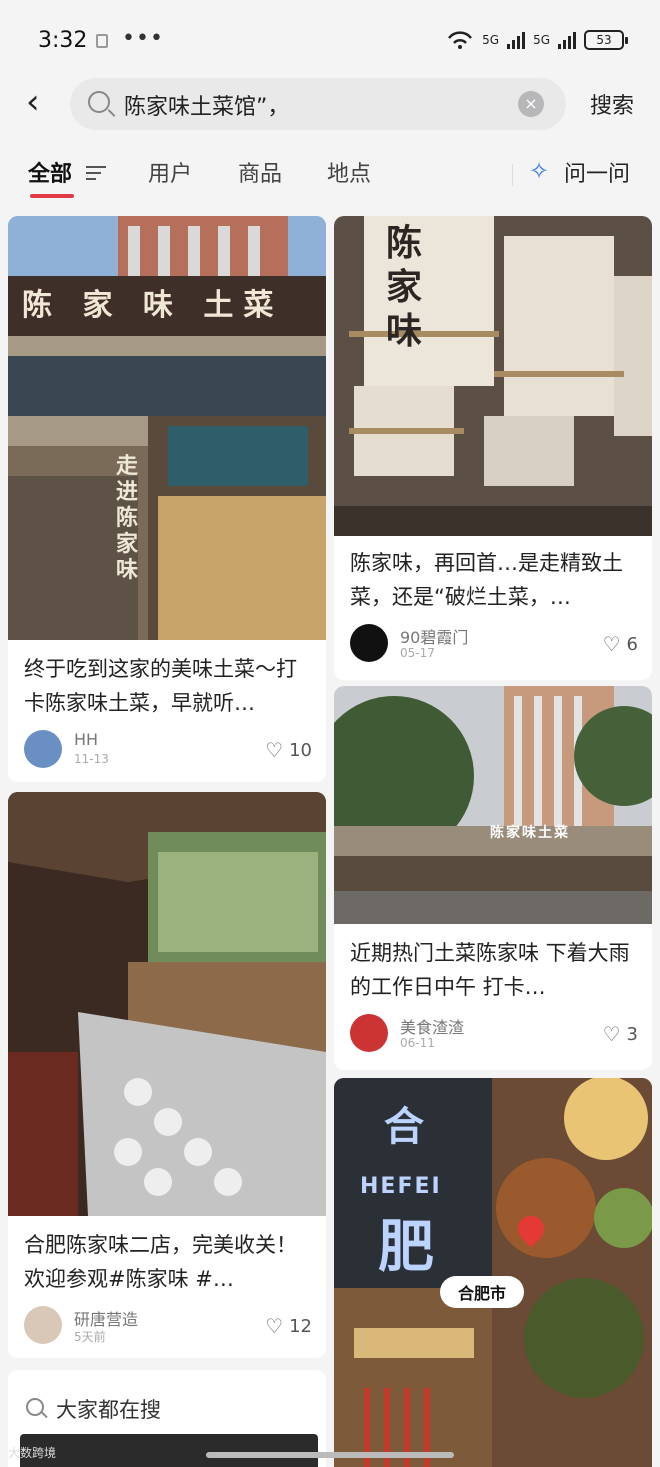 Image resolution: width=660 pixels, height=1467 pixels. Describe the element at coordinates (288, 1326) in the screenshot. I see `like-count: ♡ 12` at that location.